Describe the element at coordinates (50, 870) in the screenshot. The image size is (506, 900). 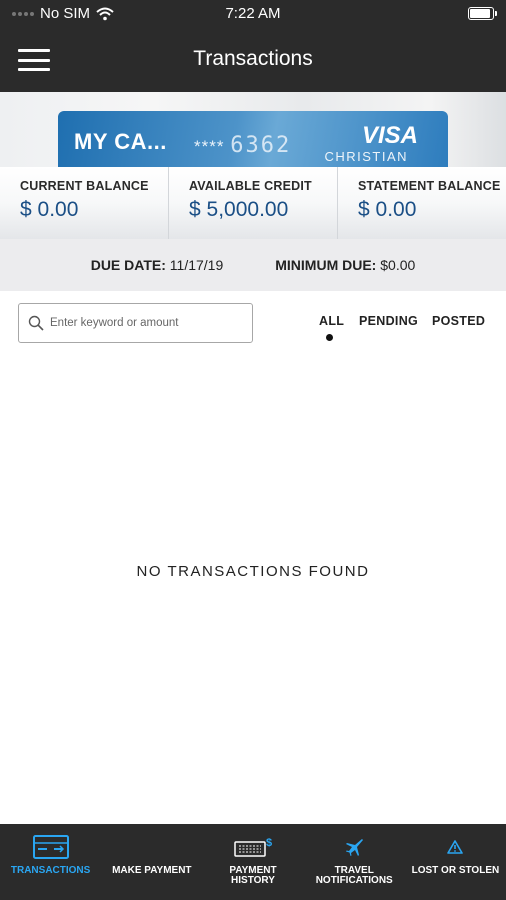
I see `tab-transactions-label: TRANSACTIONS` at that location.